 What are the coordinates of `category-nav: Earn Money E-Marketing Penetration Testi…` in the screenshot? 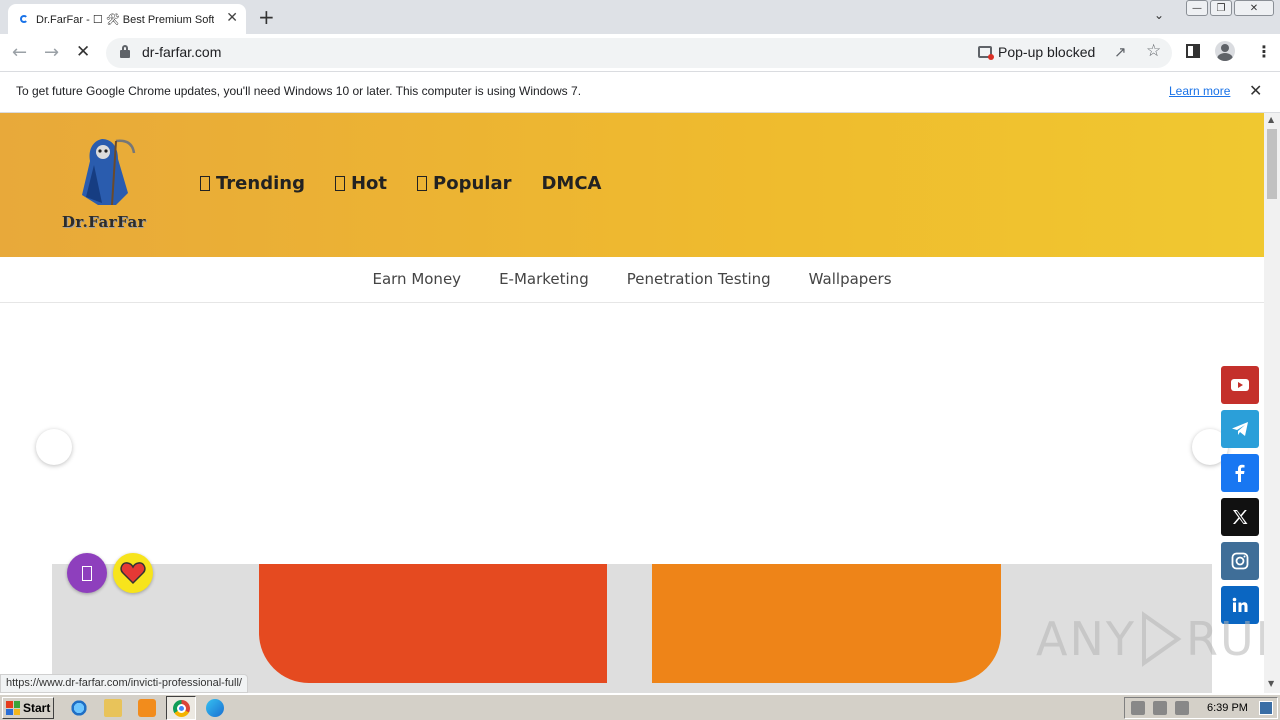 It's located at (632, 280).